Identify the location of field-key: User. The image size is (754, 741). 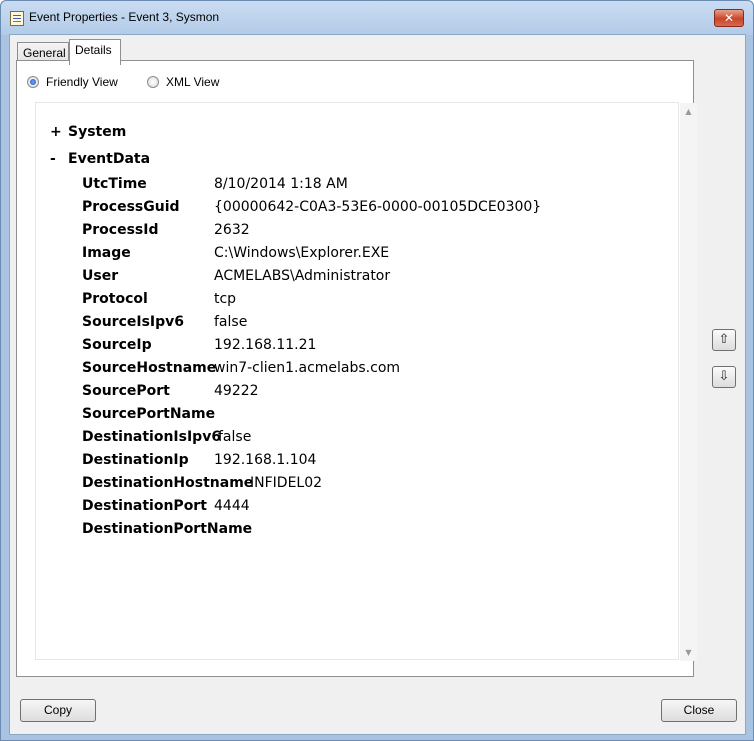
(100, 276).